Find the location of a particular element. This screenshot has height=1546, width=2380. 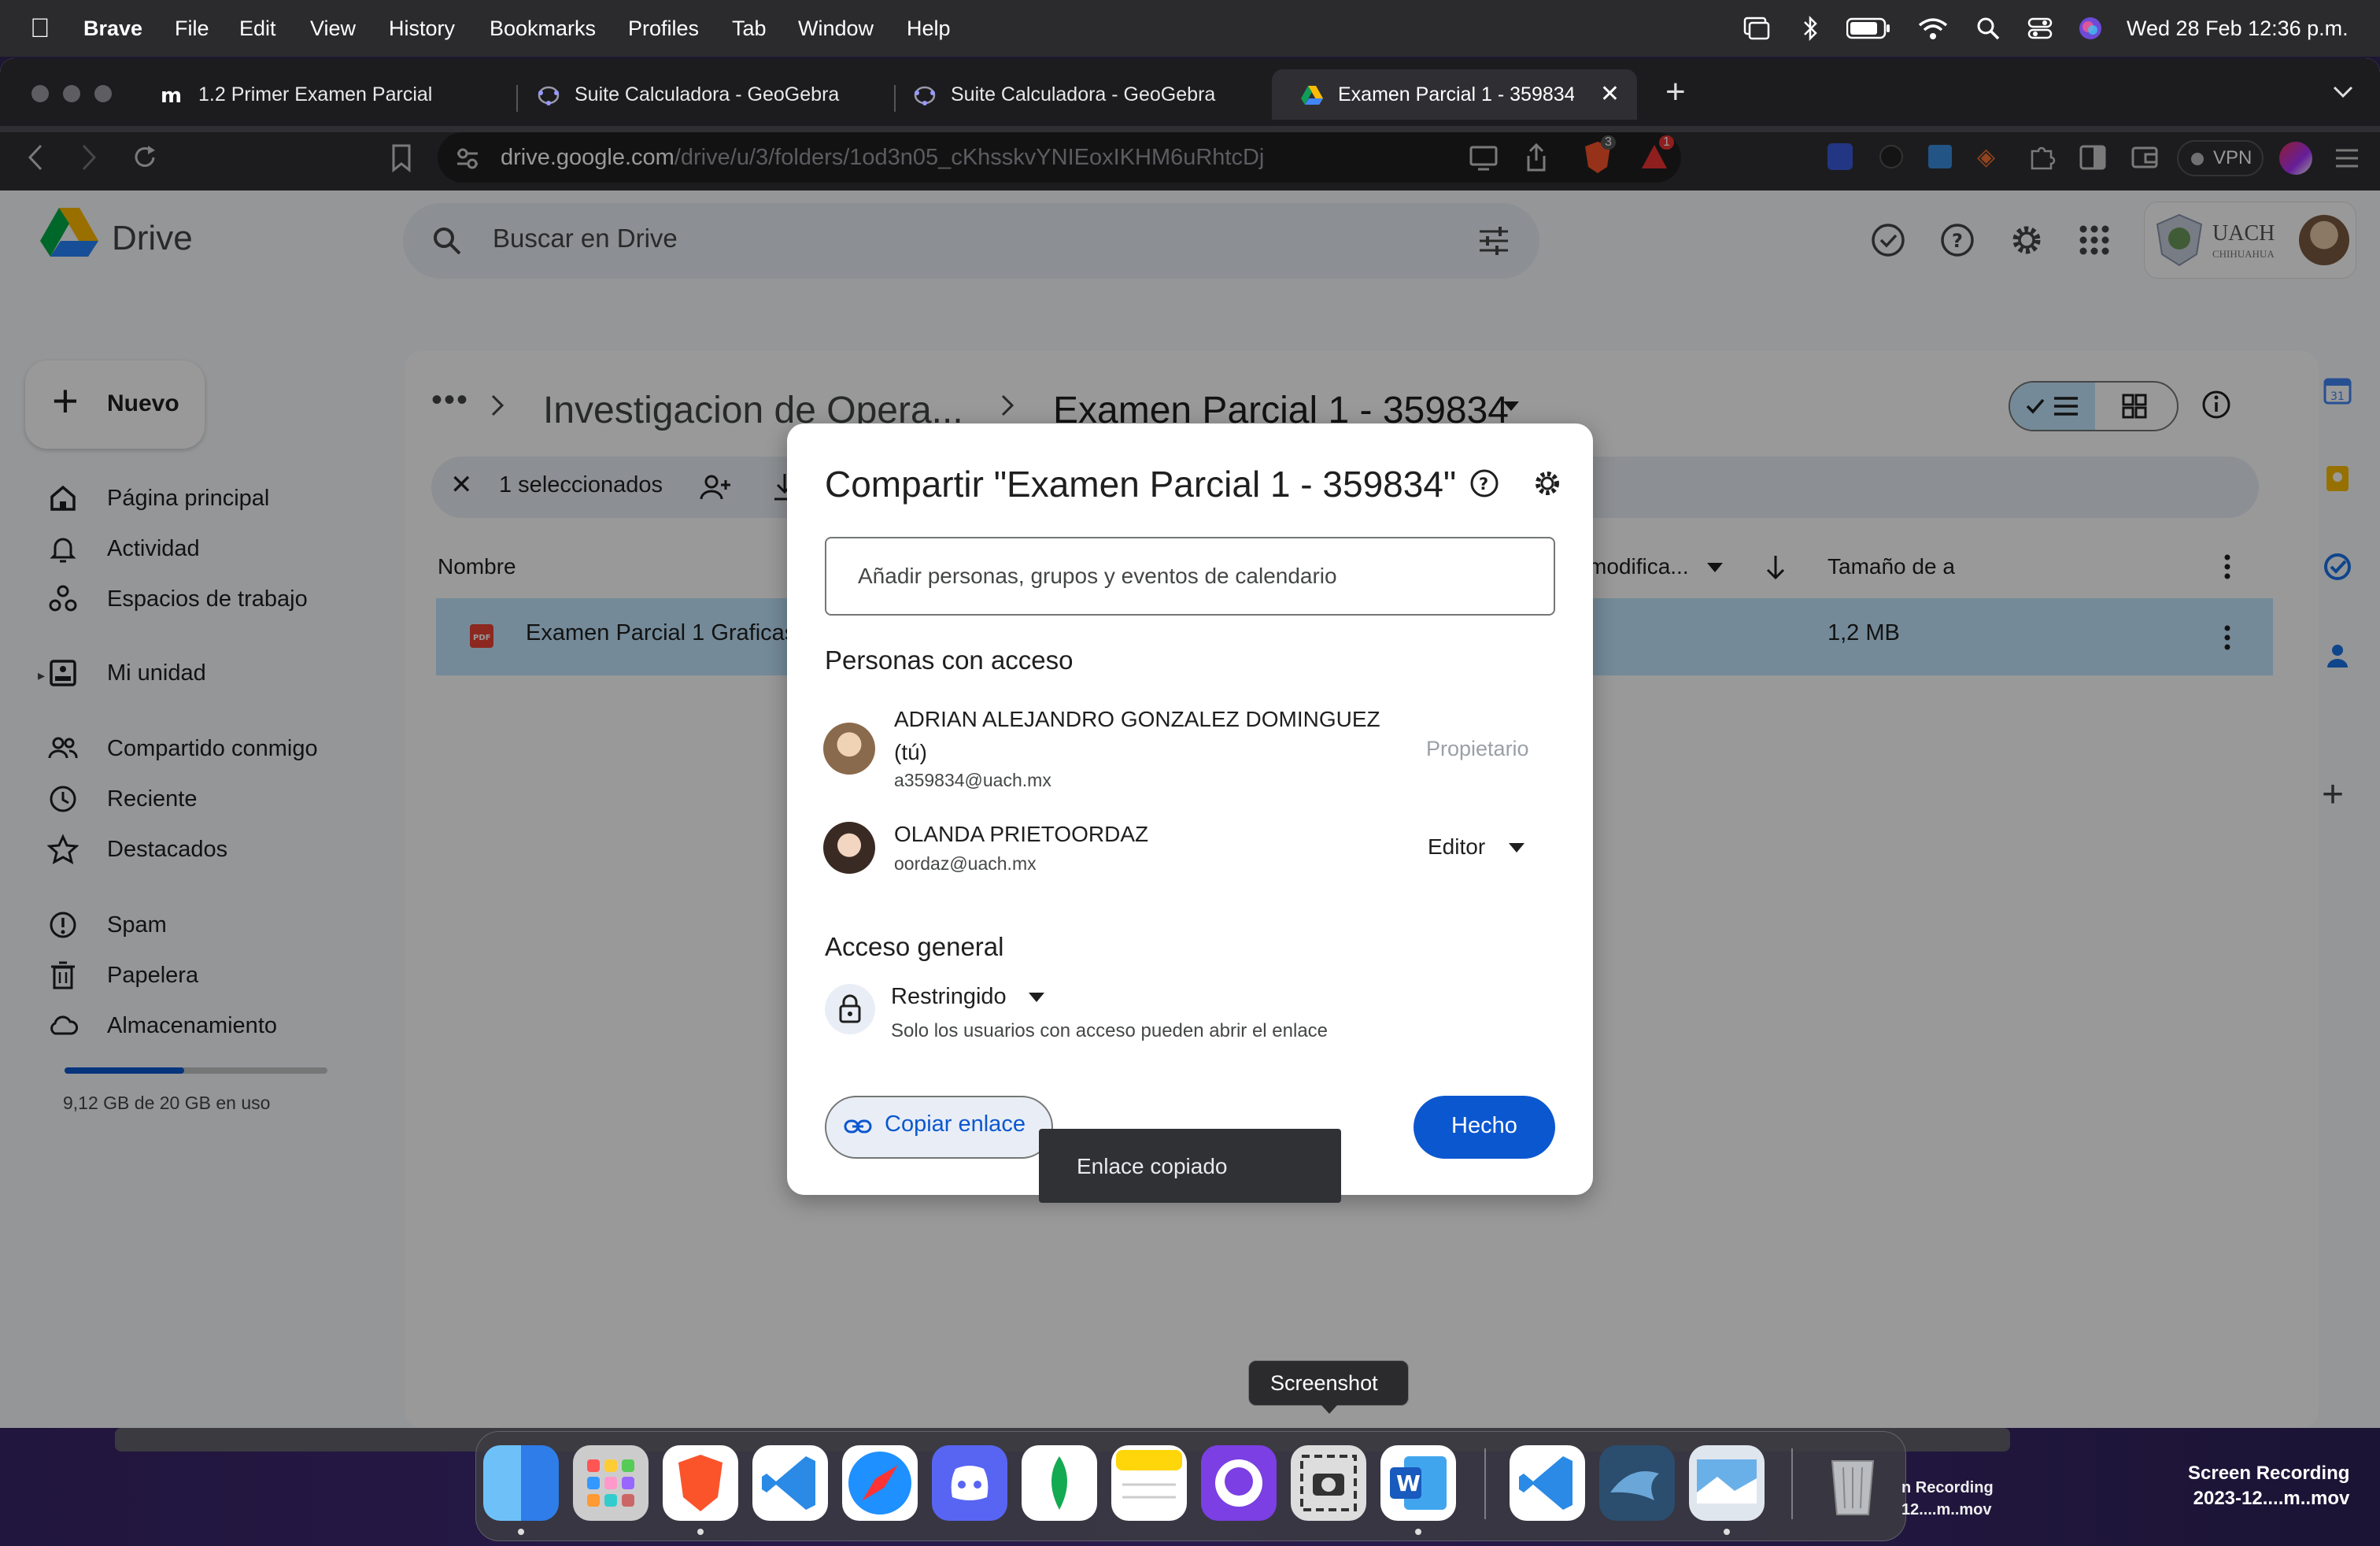

browser-tab-active: Examen Parcial 1 - 359834 - G ✕ is located at coordinates (1454, 95).